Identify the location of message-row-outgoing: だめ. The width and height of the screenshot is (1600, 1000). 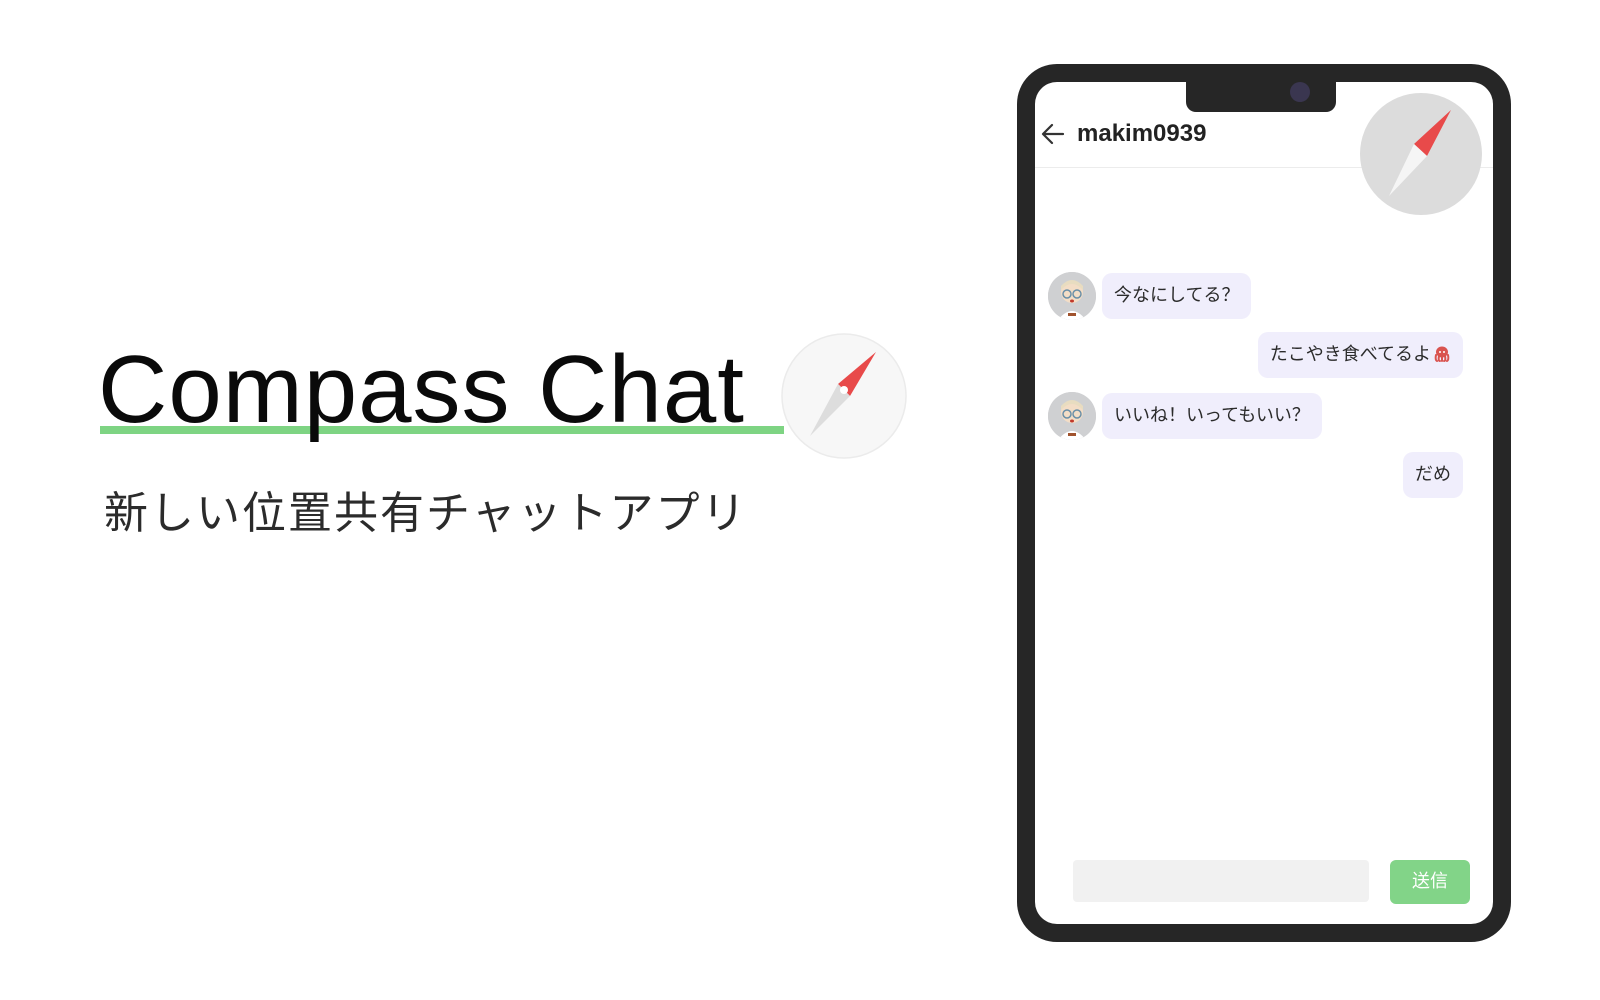
(1433, 475).